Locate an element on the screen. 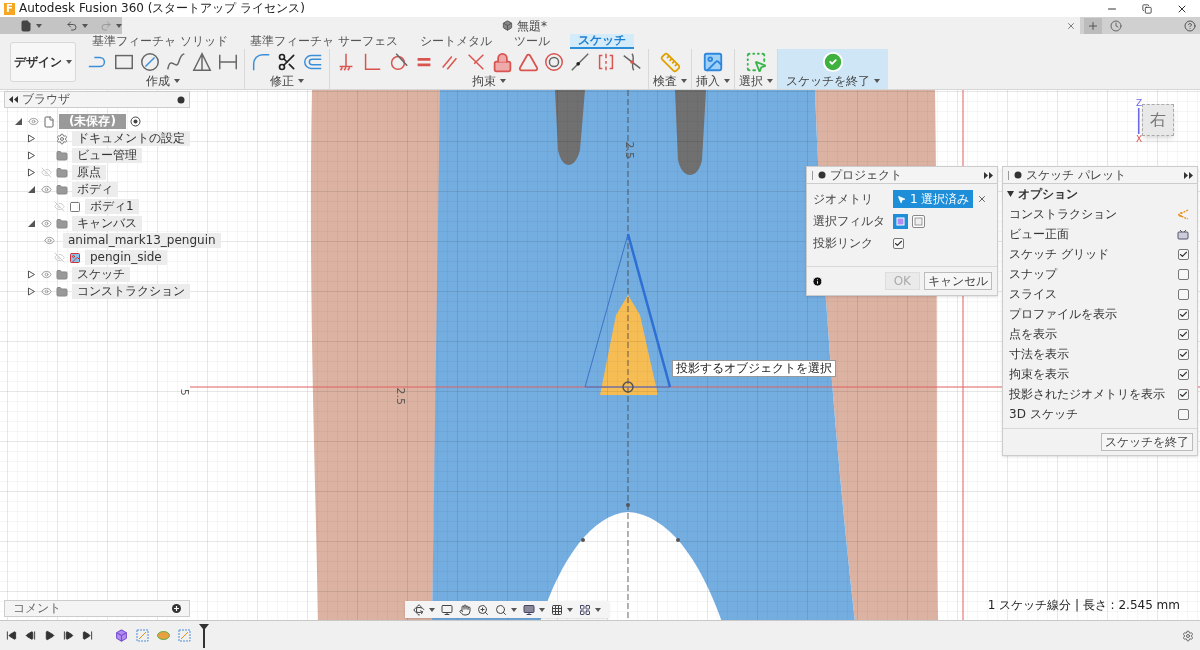 This screenshot has height=650, width=1200. collapse-panel-icon is located at coordinates (13, 99).